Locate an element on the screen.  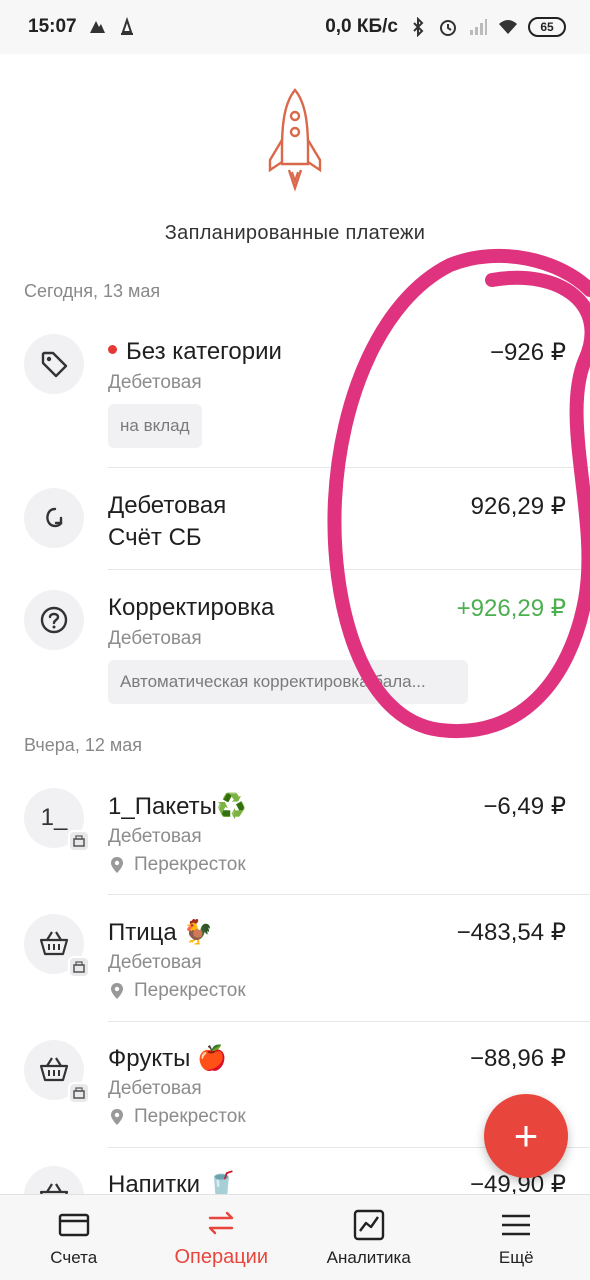
operation-row: Птица 🐓 Дебетовая Перекресток −483,54 ₽ is located at coordinates (295, 964).